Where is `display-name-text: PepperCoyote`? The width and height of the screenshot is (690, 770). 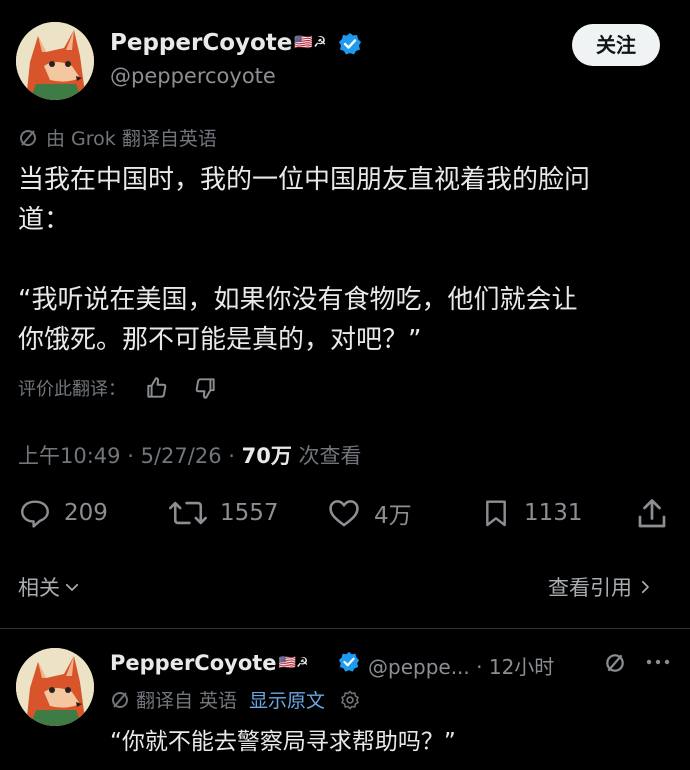
display-name-text: PepperCoyote is located at coordinates (201, 43).